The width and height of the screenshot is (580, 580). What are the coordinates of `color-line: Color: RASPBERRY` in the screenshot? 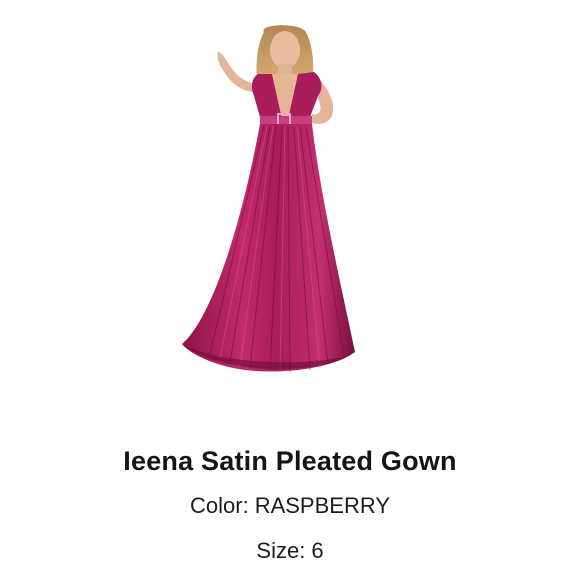 It's located at (290, 506).